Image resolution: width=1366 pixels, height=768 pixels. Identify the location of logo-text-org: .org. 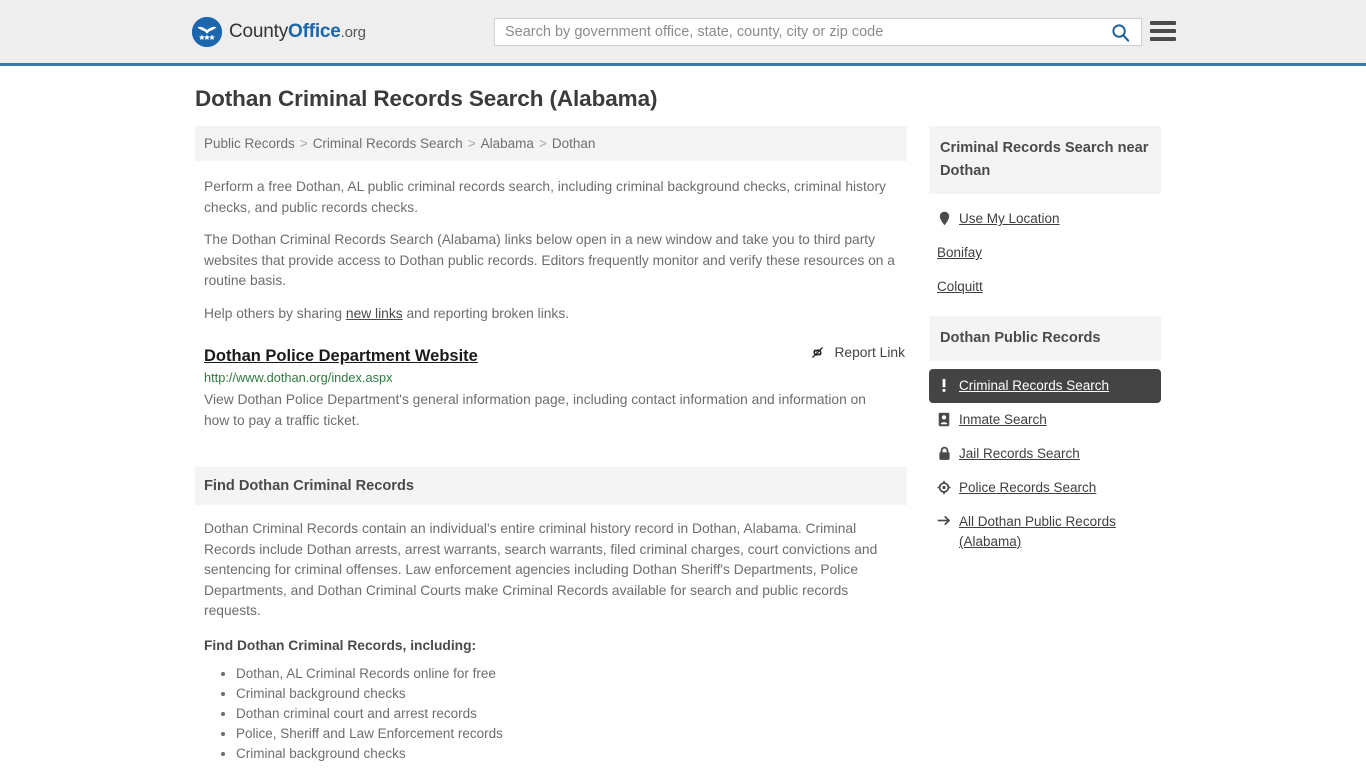
(353, 32).